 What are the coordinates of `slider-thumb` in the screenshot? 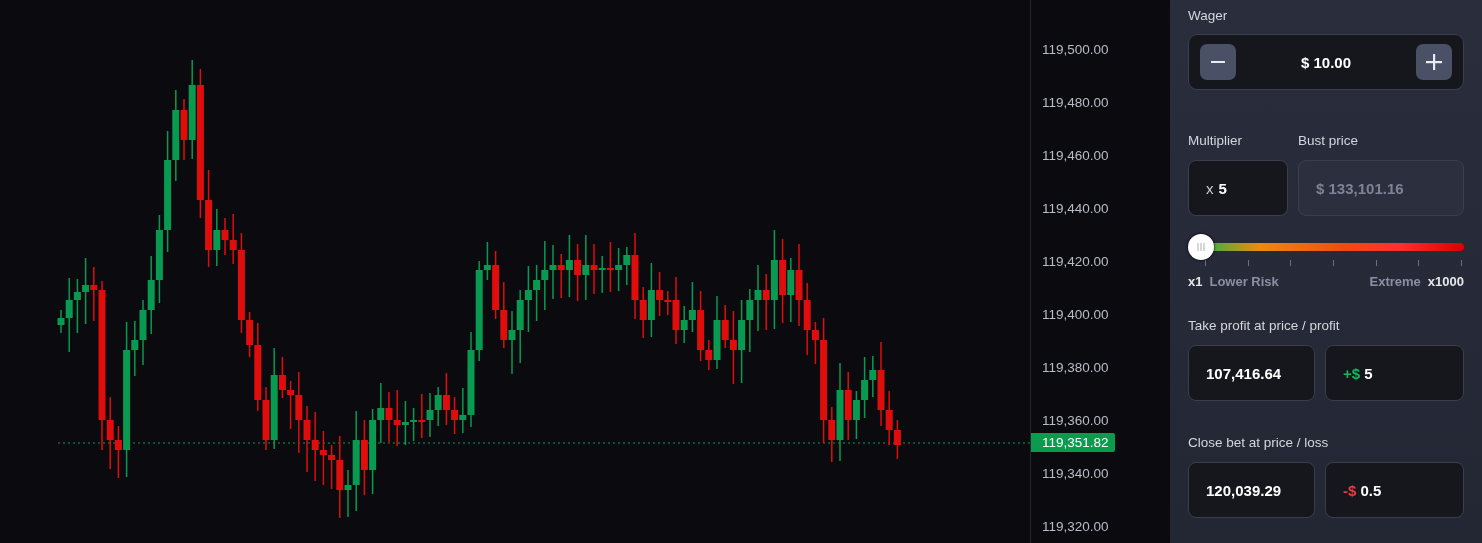 It's located at (1201, 247).